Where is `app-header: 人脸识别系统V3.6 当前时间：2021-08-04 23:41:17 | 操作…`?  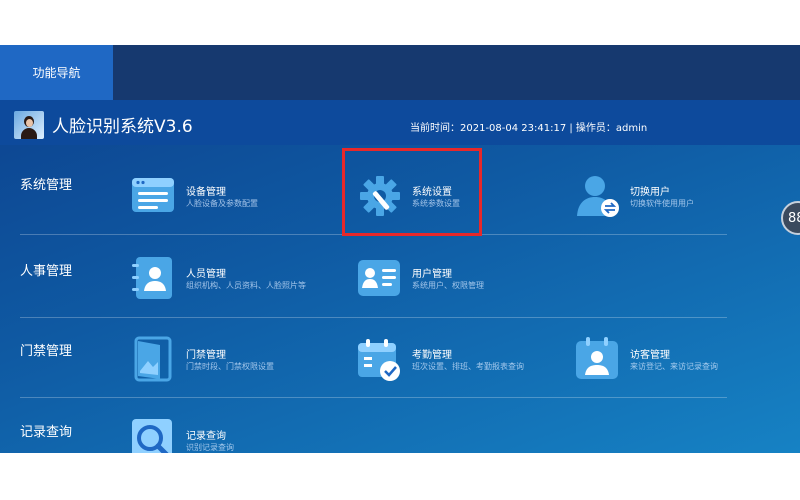 app-header: 人脸识别系统V3.6 当前时间：2021-08-04 23:41:17 | 操作… is located at coordinates (400, 122).